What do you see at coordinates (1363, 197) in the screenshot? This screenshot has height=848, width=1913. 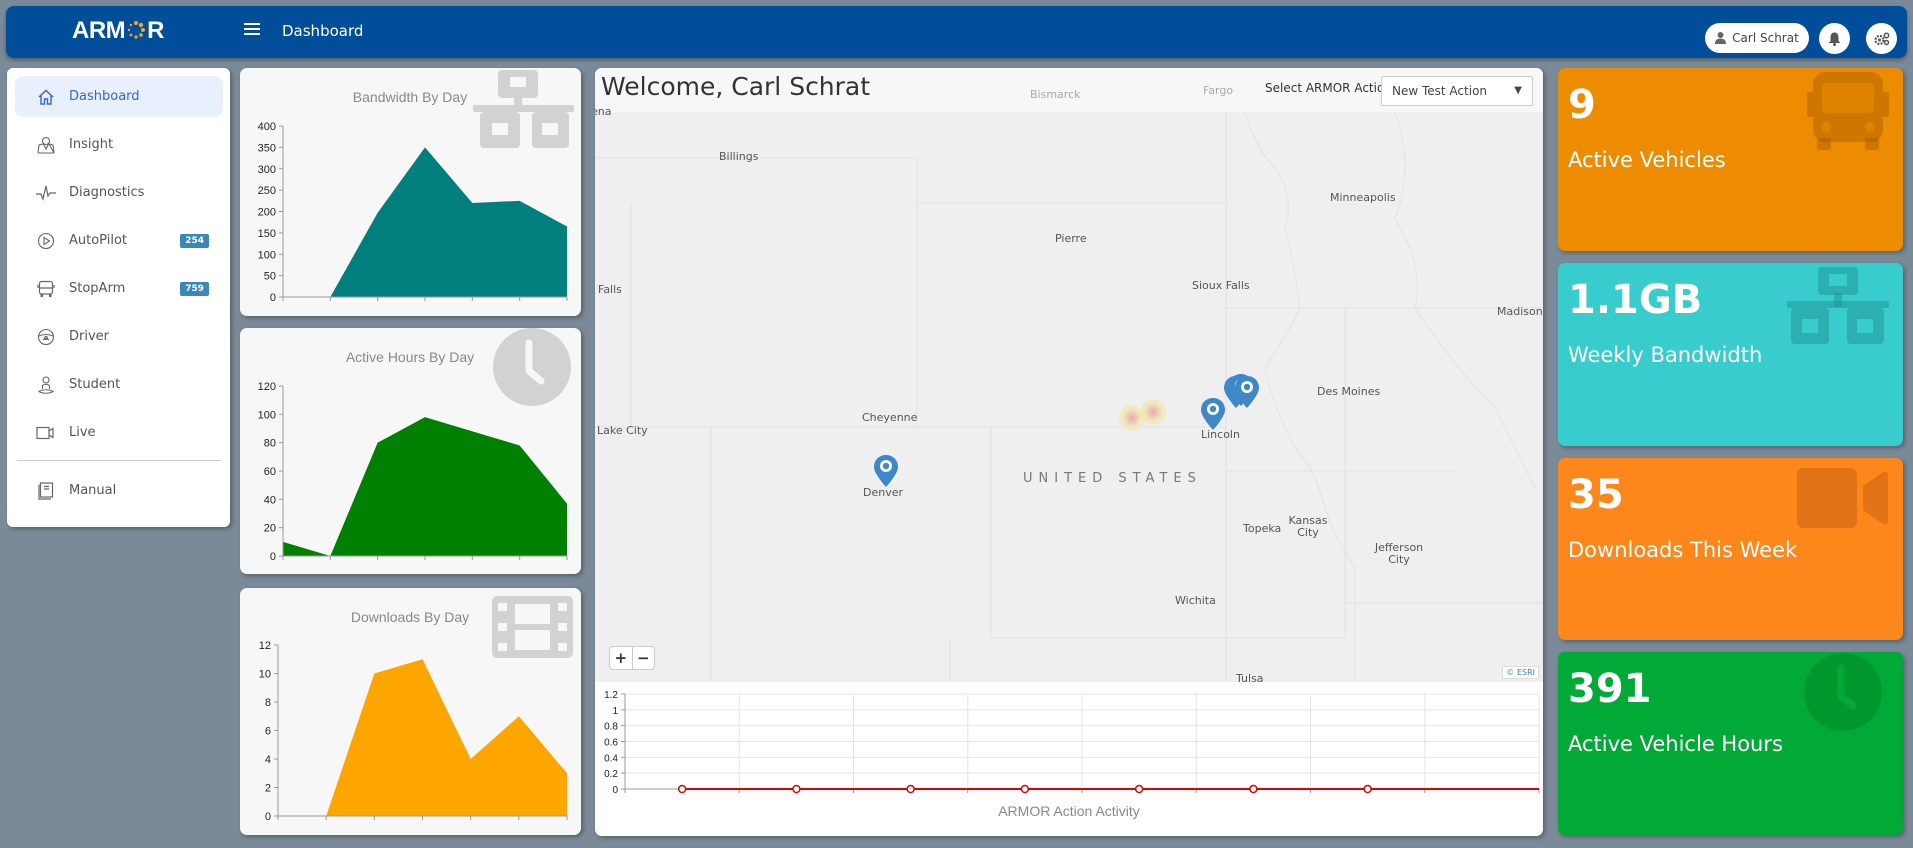 I see `map-city-label: Minneapolis` at bounding box center [1363, 197].